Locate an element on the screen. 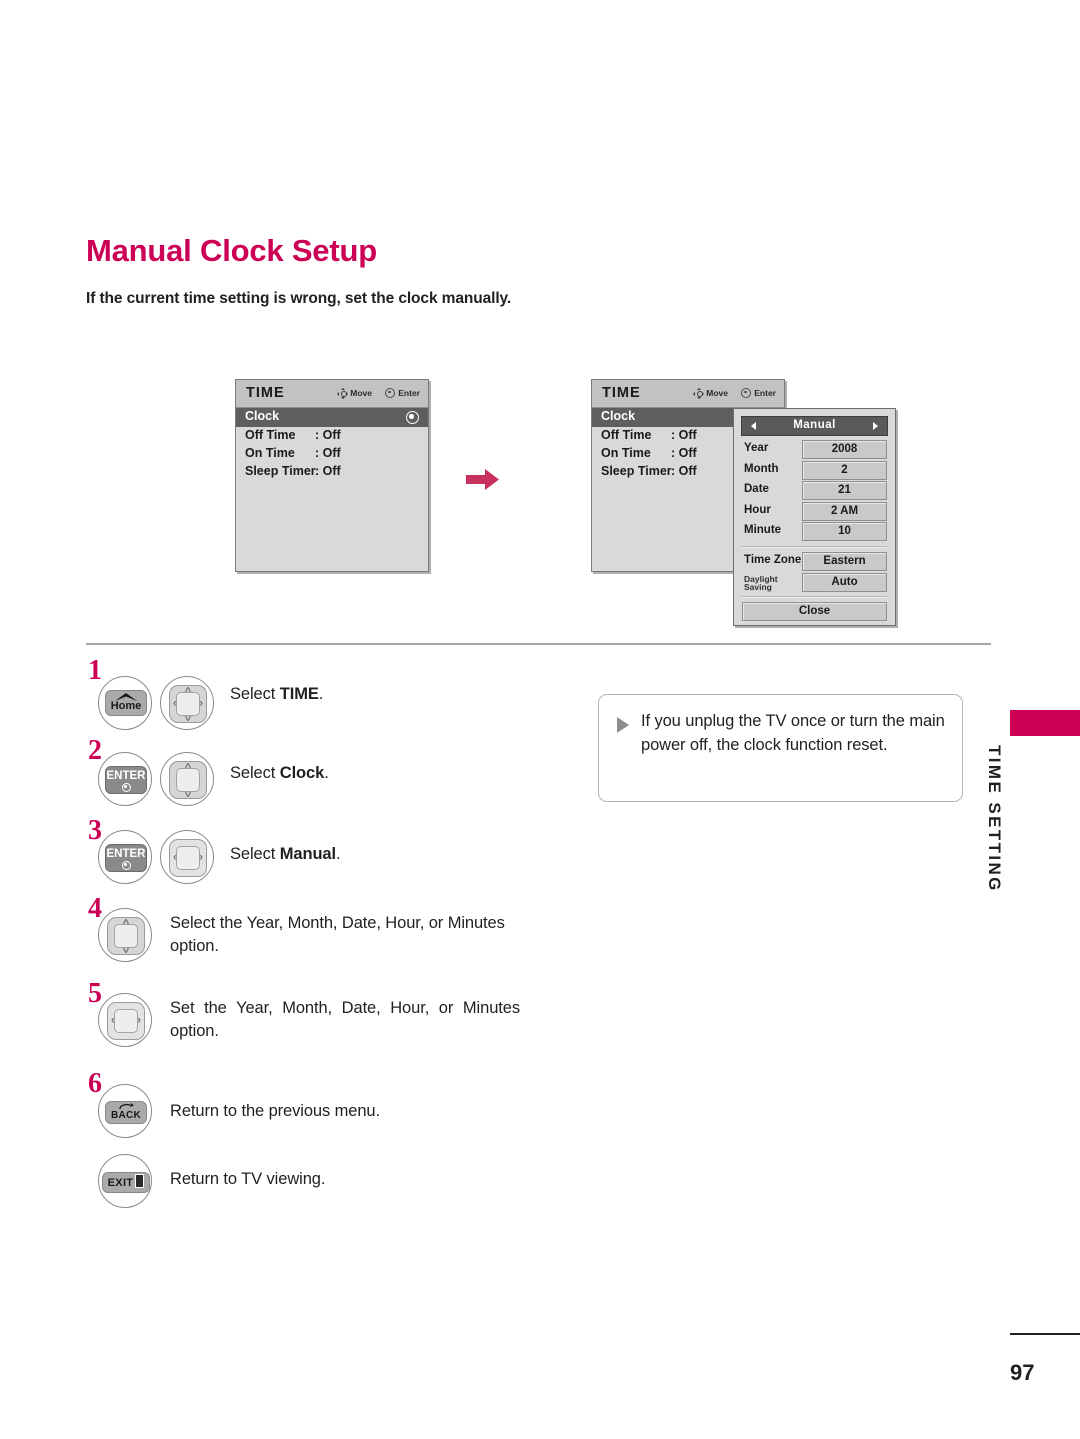 The image size is (1080, 1439). field-label-line2: Saving is located at coordinates (758, 587).